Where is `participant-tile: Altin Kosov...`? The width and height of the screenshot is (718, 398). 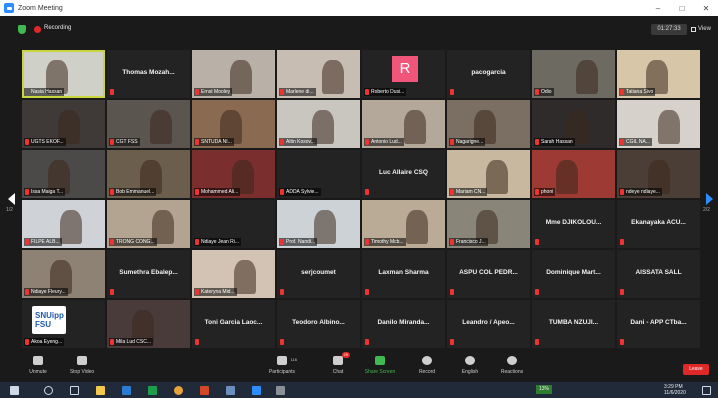
participant-tile: Altin Kosov... is located at coordinates (318, 124).